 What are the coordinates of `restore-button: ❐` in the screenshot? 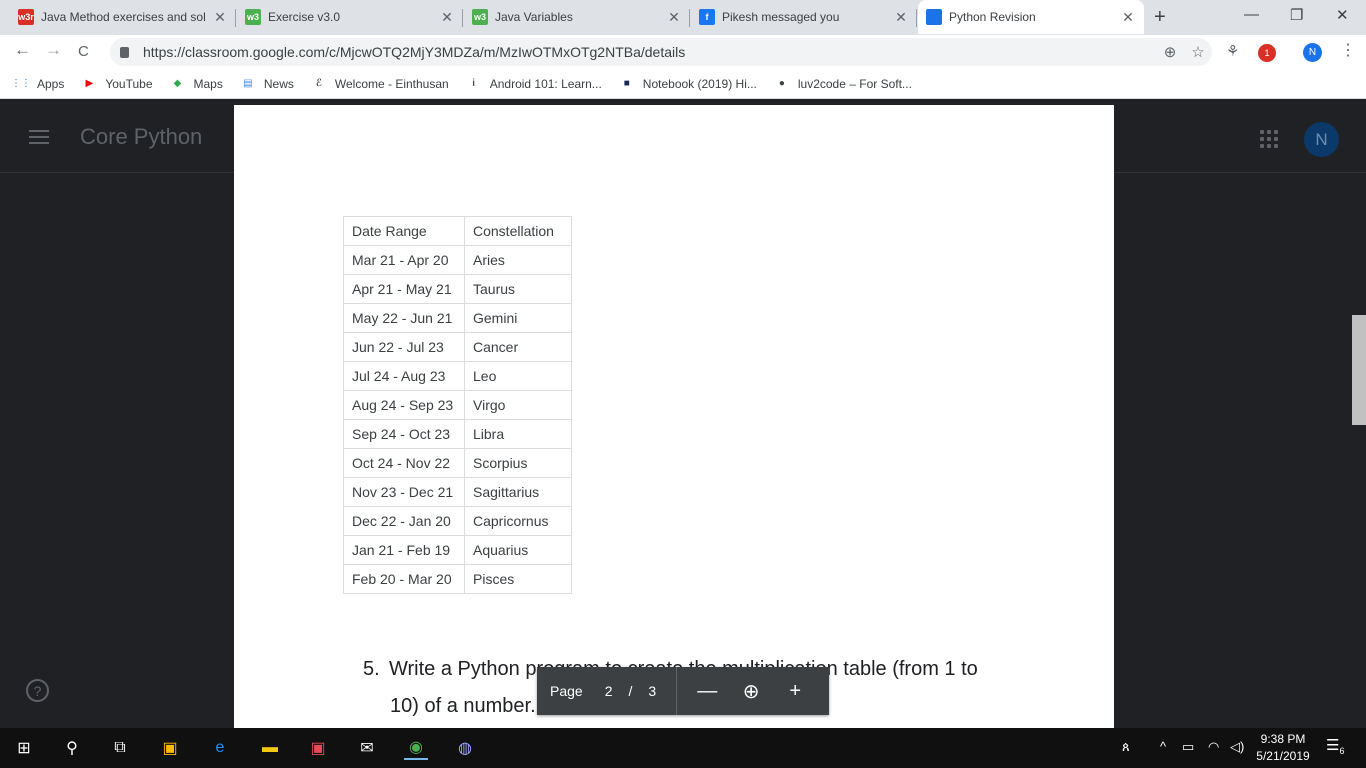 It's located at (1296, 15).